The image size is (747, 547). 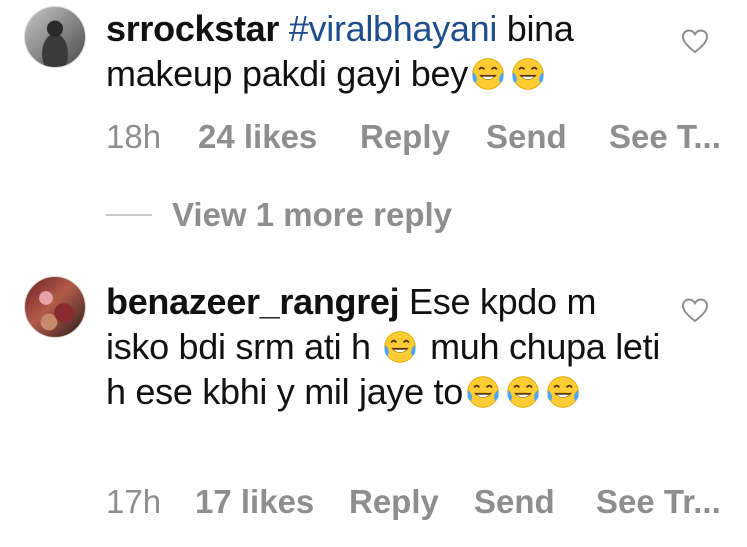 What do you see at coordinates (405, 137) in the screenshot?
I see `comment-1-reply-button: Reply` at bounding box center [405, 137].